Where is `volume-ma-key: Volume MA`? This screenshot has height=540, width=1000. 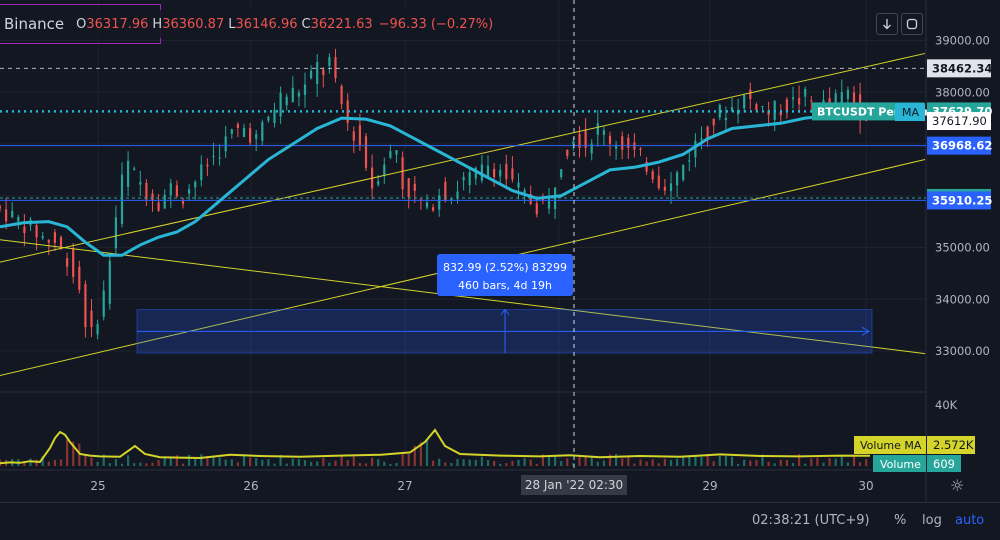
volume-ma-key: Volume MA is located at coordinates (891, 445).